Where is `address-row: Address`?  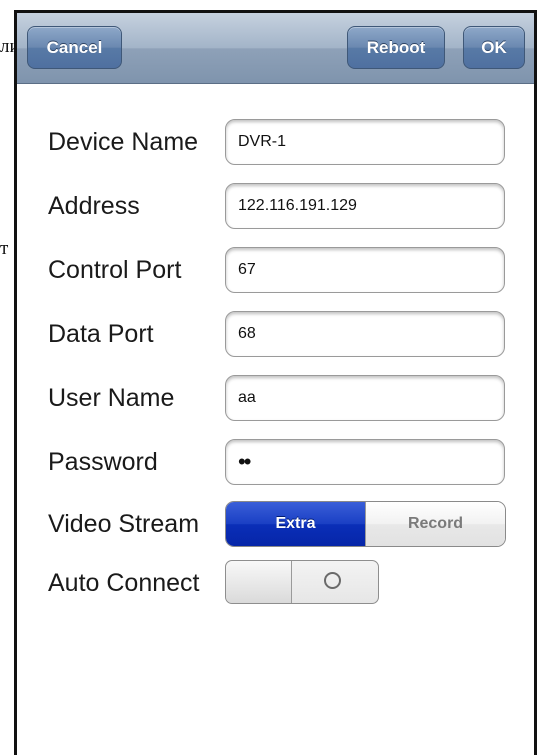
address-row: Address is located at coordinates (275, 206).